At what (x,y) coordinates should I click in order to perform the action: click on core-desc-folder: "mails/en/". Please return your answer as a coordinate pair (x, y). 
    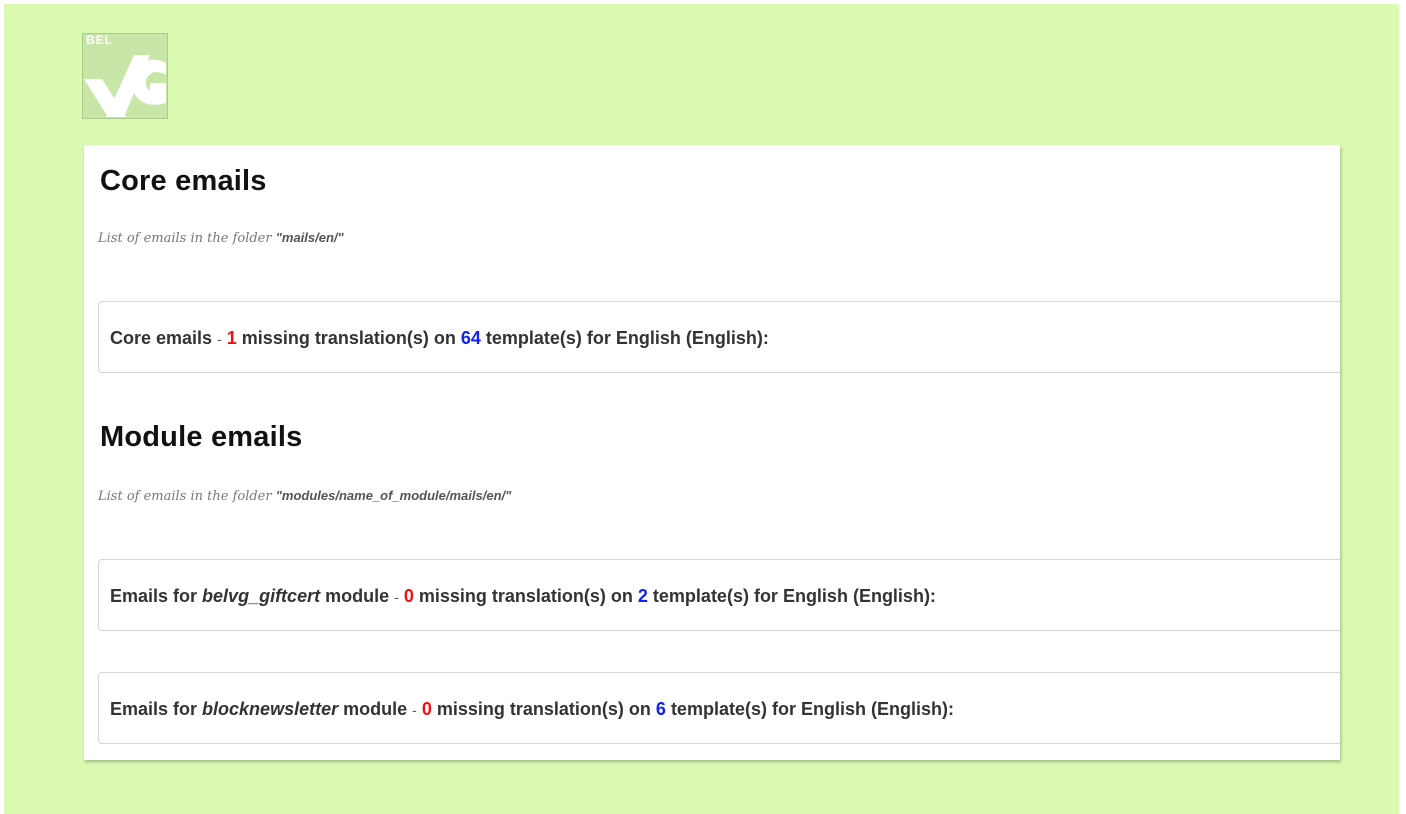
    Looking at the image, I should click on (309, 237).